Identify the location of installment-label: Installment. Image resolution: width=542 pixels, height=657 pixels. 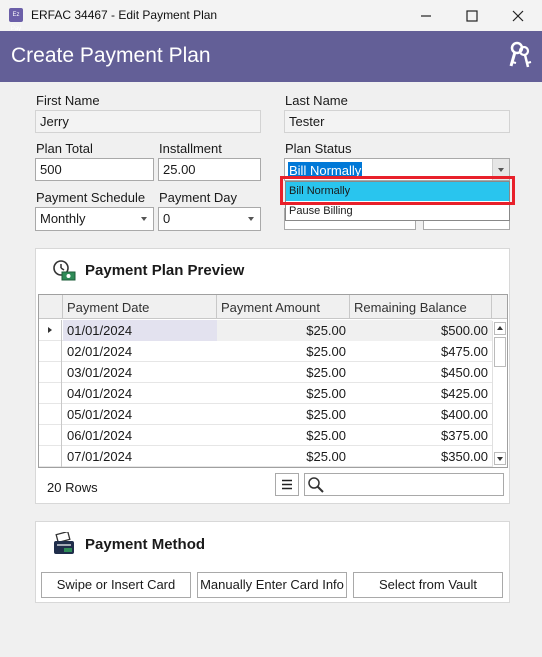
(190, 148).